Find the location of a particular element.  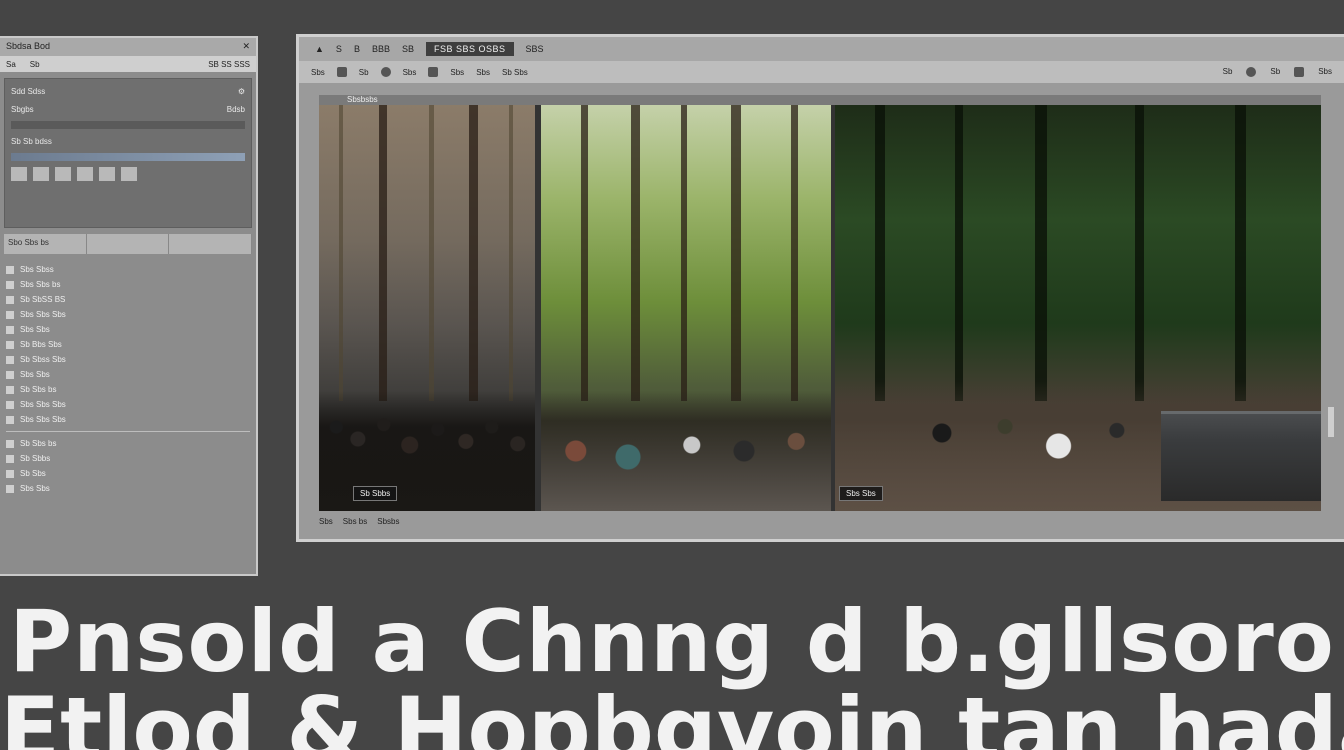

status-item: Sbsbs is located at coordinates (388, 521).